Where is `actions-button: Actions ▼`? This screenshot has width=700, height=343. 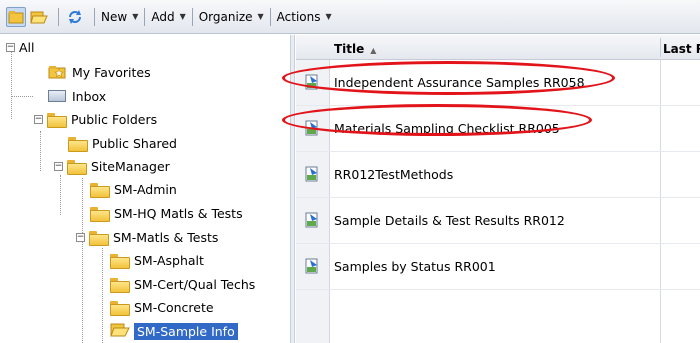
actions-button: Actions ▼ is located at coordinates (304, 17).